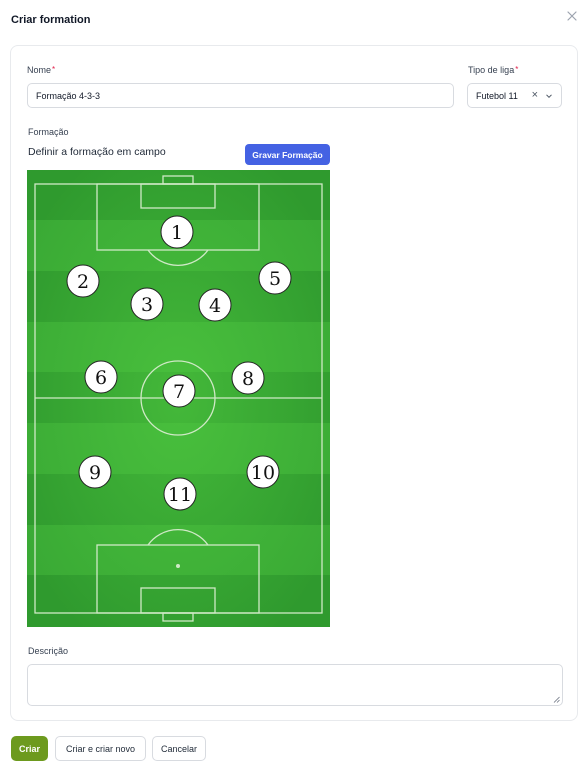 The height and width of the screenshot is (770, 588). Describe the element at coordinates (497, 95) in the screenshot. I see `league-select-value: Futebol 11` at that location.